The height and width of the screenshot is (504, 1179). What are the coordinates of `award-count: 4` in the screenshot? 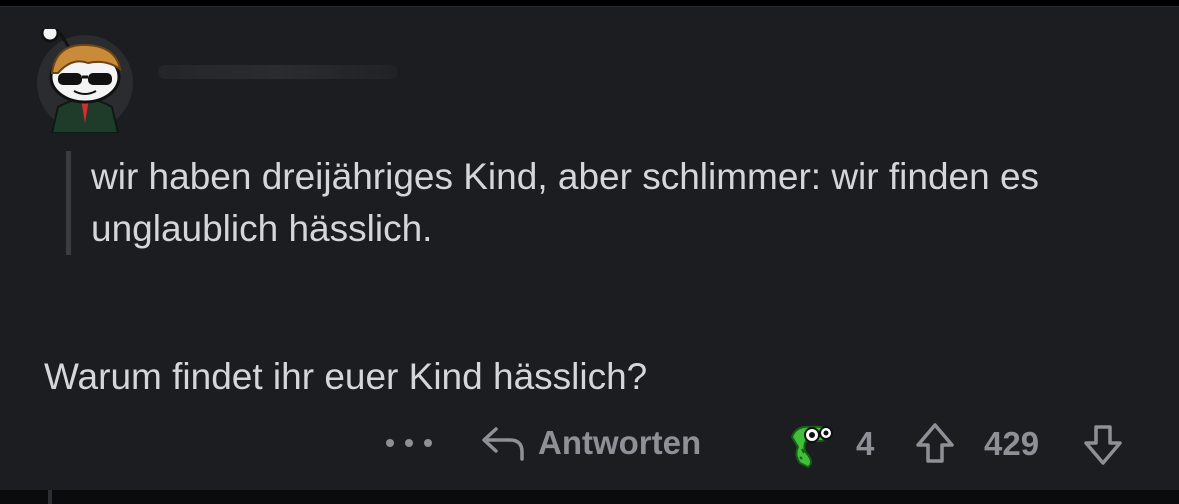 It's located at (865, 443).